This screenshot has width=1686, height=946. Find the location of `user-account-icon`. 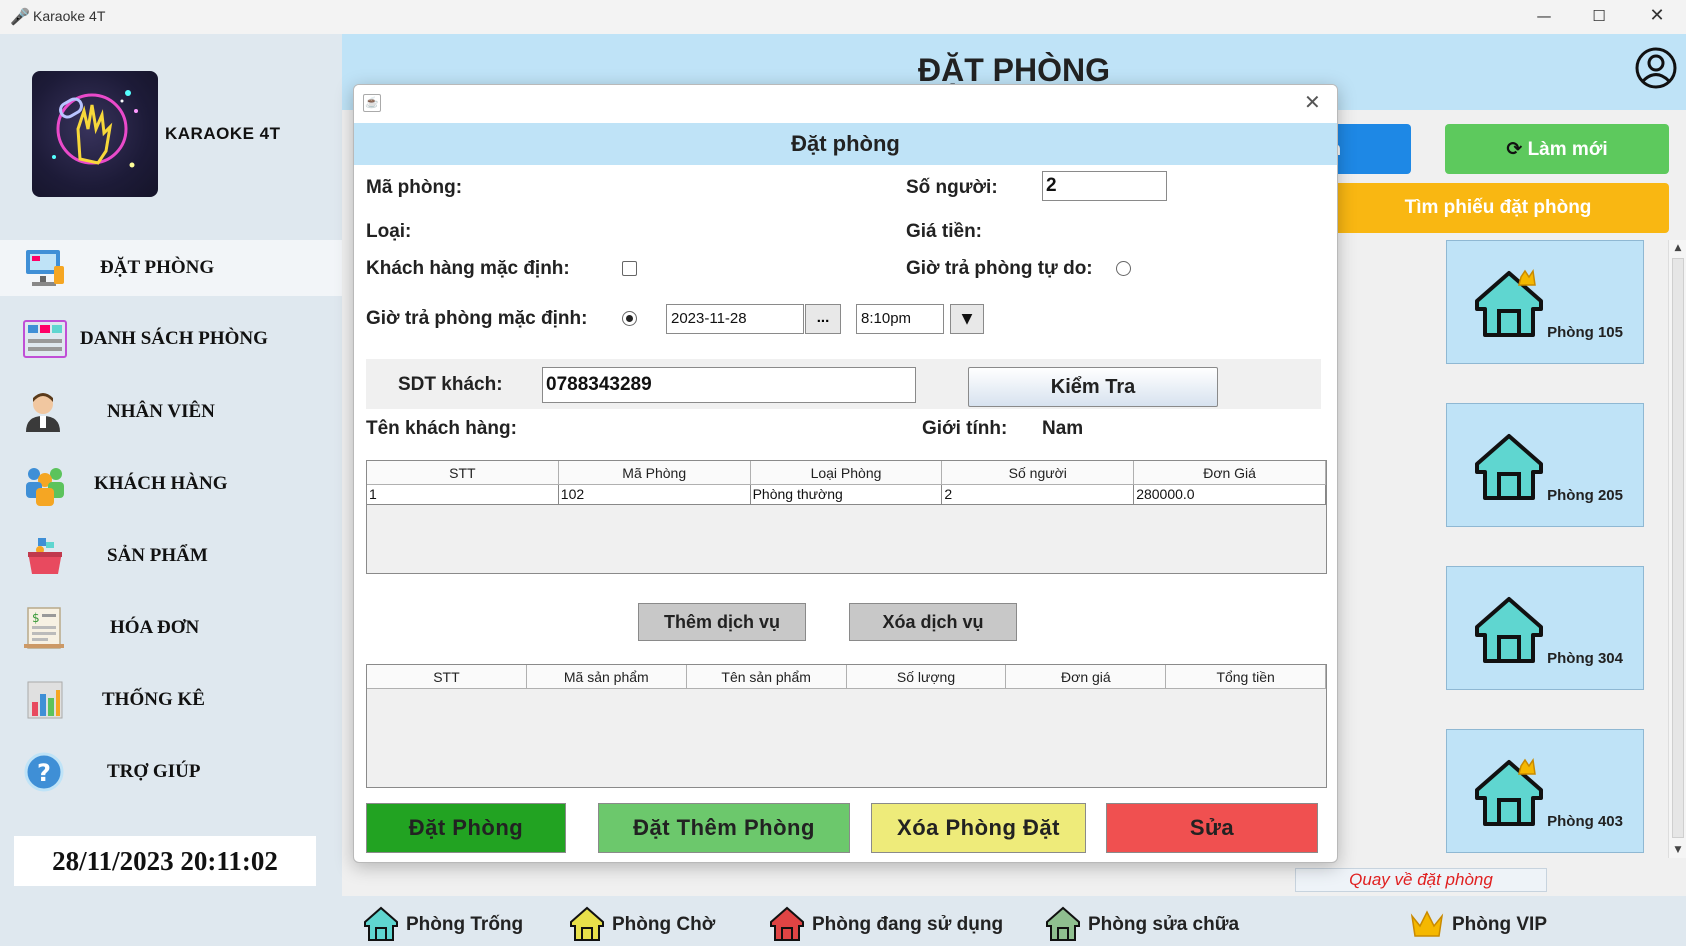

user-account-icon is located at coordinates (1656, 68).